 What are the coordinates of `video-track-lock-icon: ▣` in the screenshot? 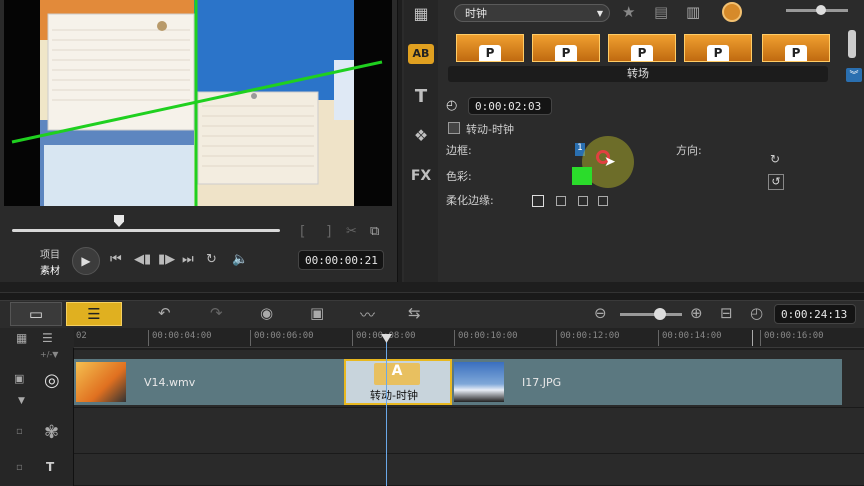 It's located at (19, 378).